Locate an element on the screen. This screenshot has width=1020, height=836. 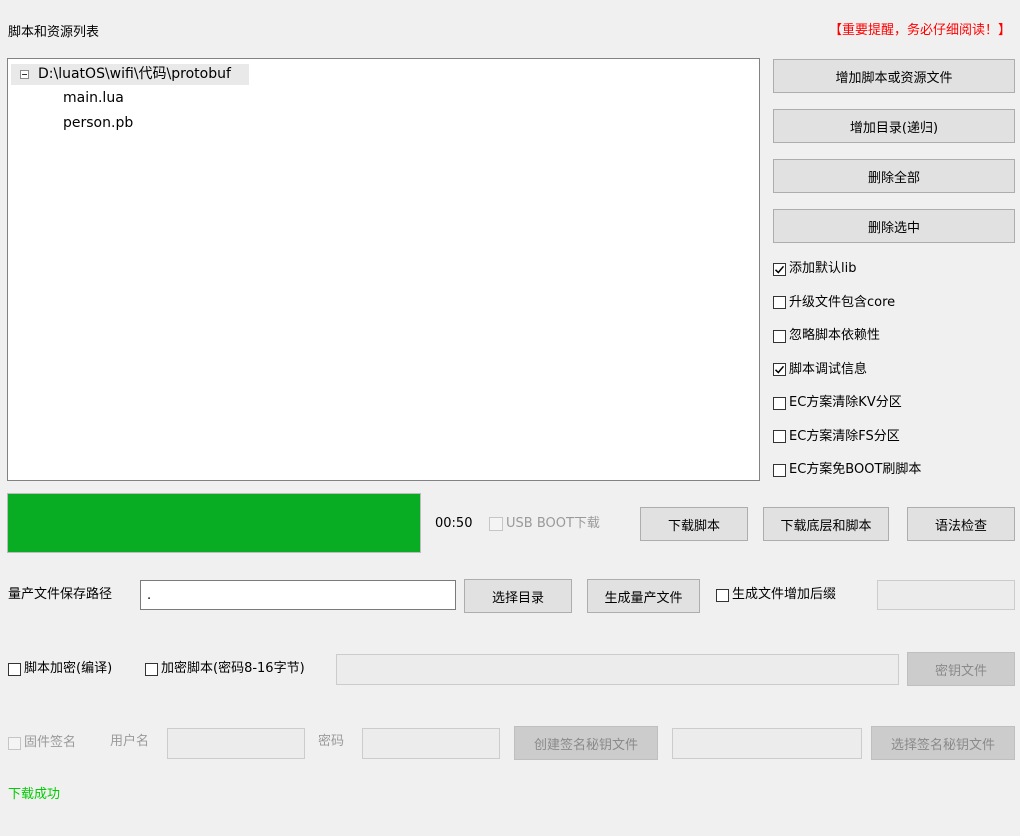
progress-bar is located at coordinates (214, 523).